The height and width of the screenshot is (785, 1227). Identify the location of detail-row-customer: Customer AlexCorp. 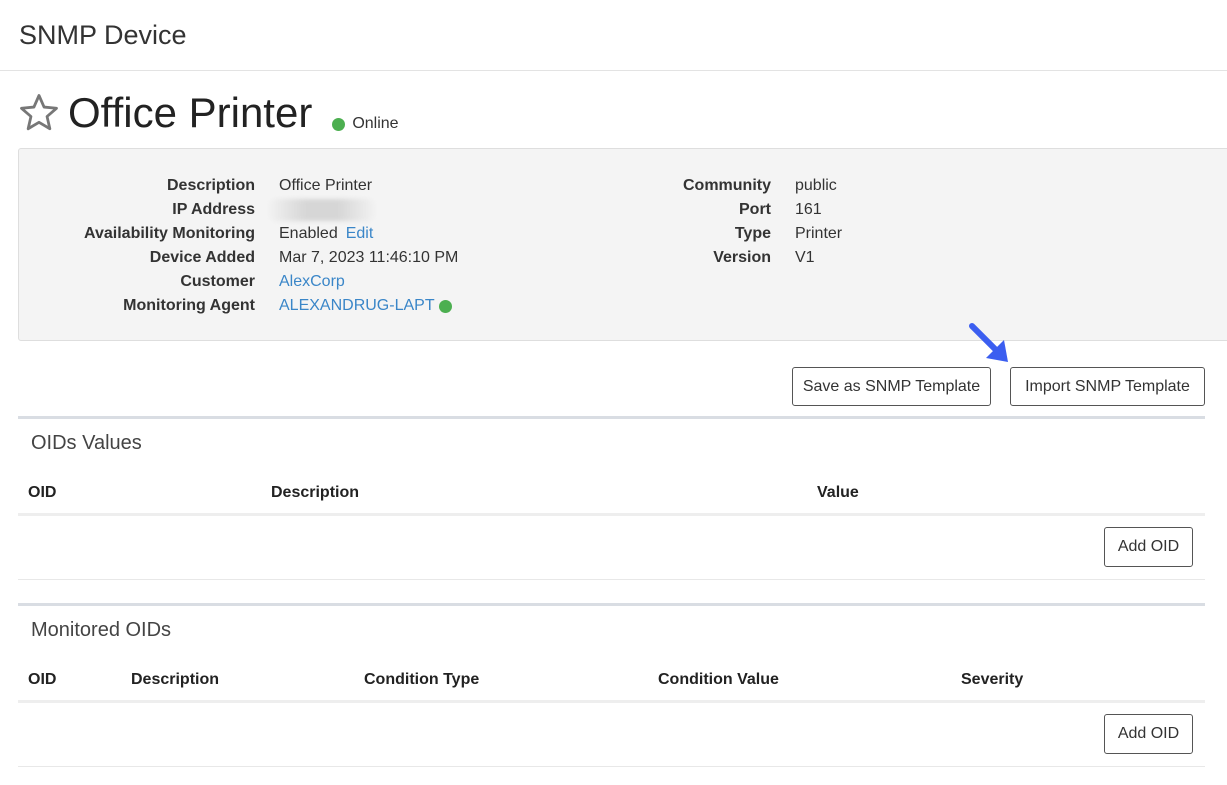
(238, 282).